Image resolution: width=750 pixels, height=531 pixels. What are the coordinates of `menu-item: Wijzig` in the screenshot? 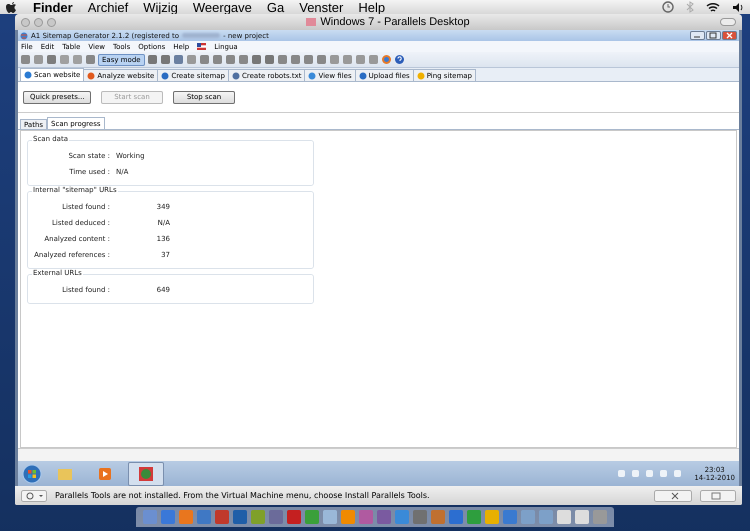 It's located at (160, 7).